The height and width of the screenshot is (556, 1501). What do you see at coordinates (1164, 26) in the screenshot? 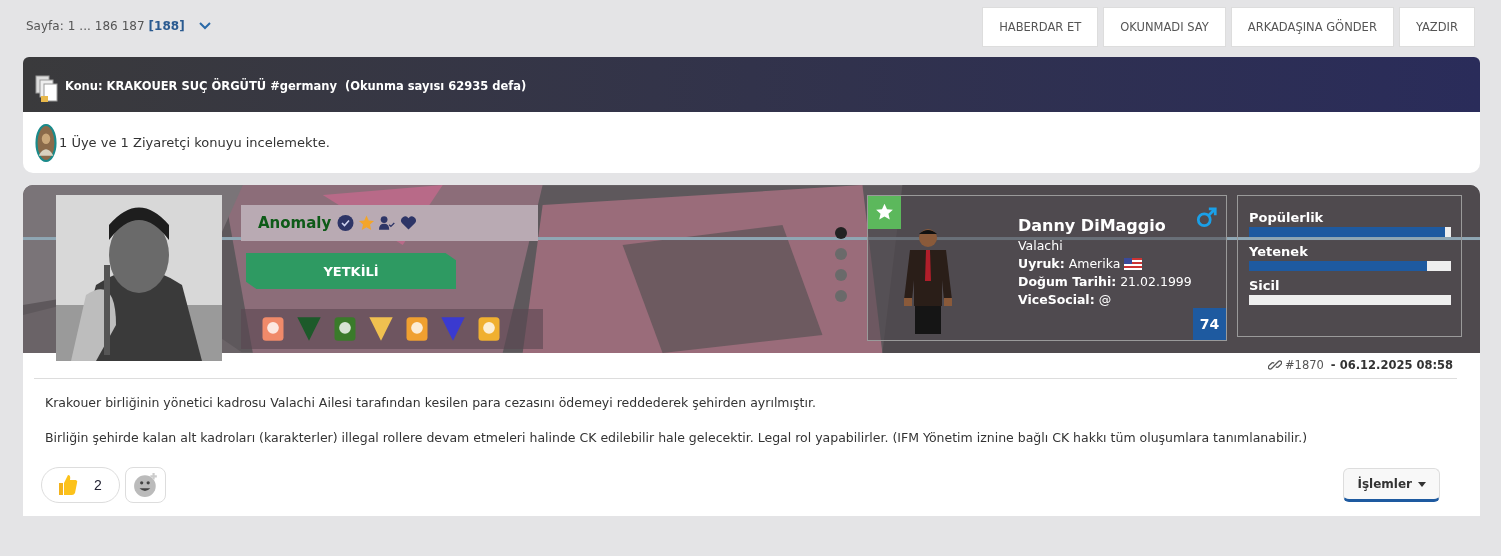
I see `action-button: OKUNMADI SAY` at bounding box center [1164, 26].